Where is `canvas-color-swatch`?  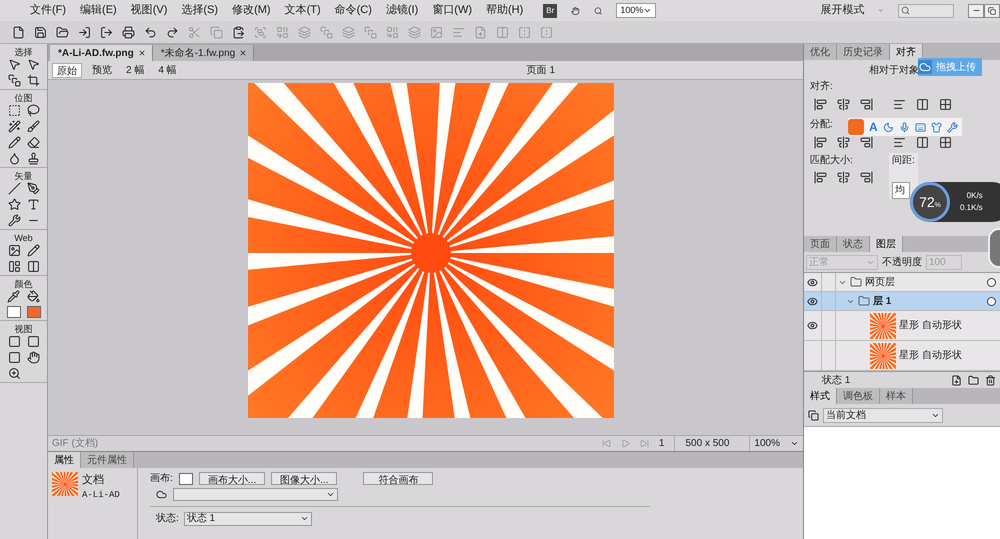
canvas-color-swatch is located at coordinates (185, 478).